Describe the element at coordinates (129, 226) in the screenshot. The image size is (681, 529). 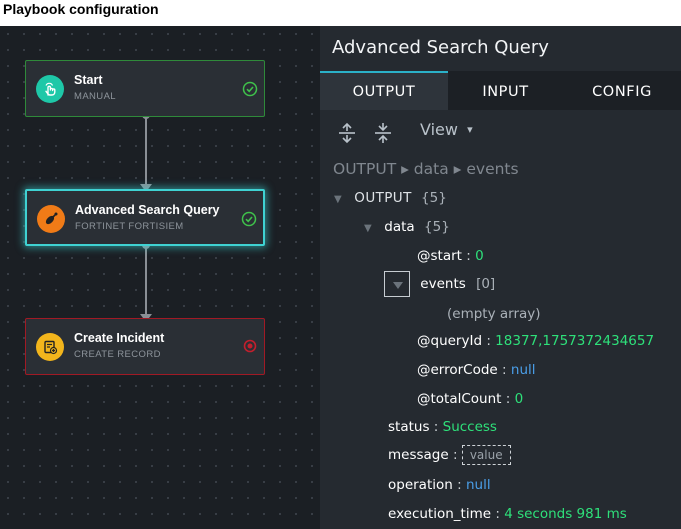
I see `node-subtitle: FORTINET FORTISIEM` at that location.